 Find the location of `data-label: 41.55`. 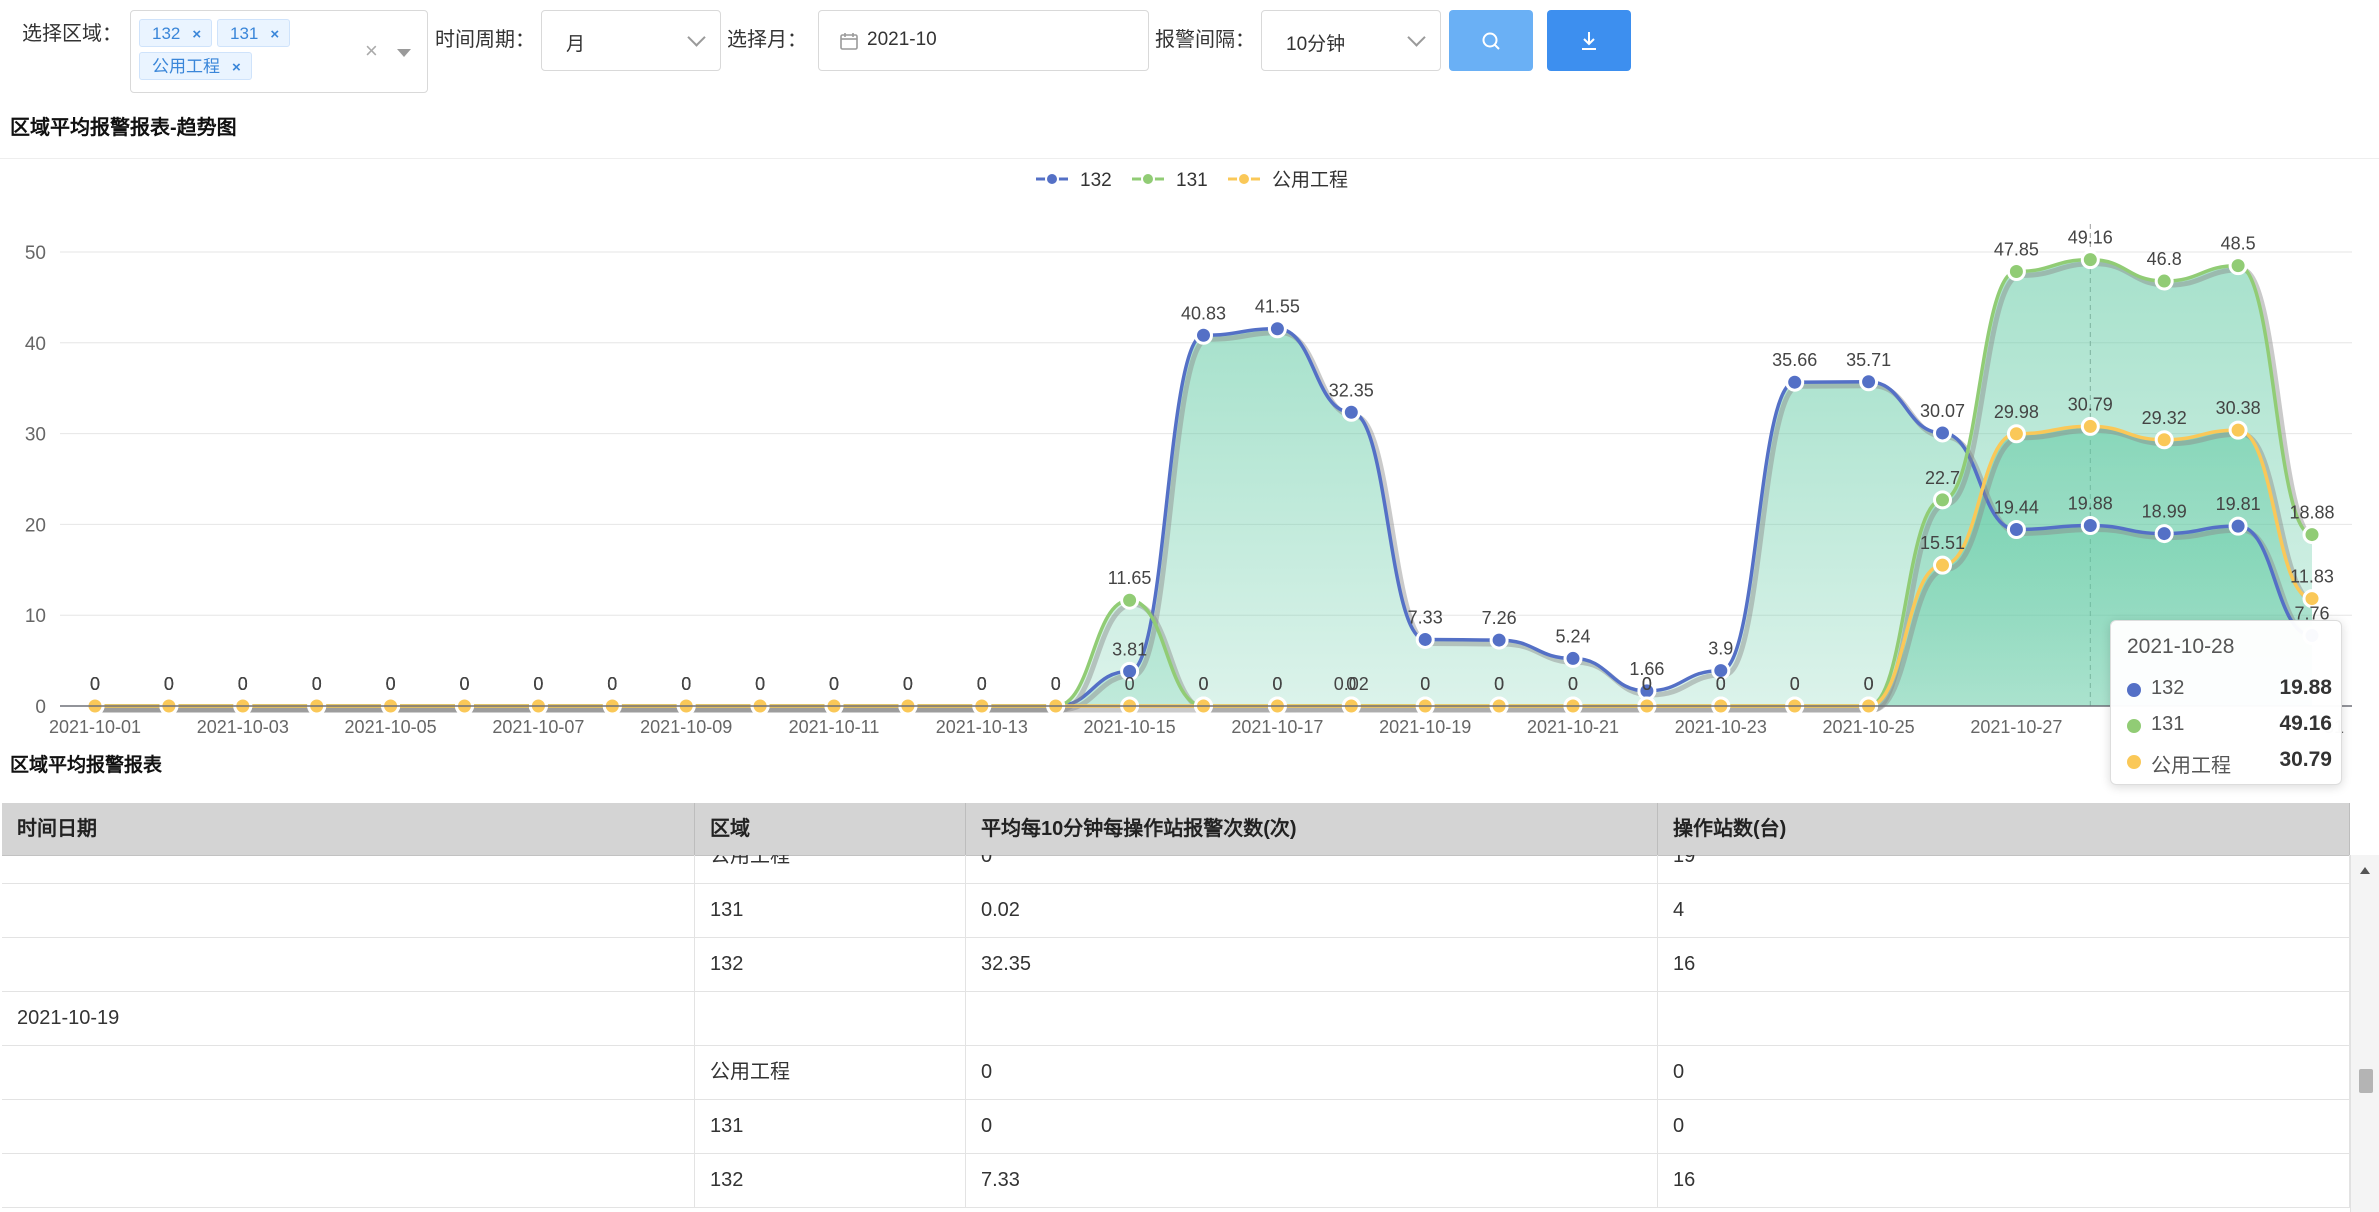

data-label: 41.55 is located at coordinates (1277, 307).